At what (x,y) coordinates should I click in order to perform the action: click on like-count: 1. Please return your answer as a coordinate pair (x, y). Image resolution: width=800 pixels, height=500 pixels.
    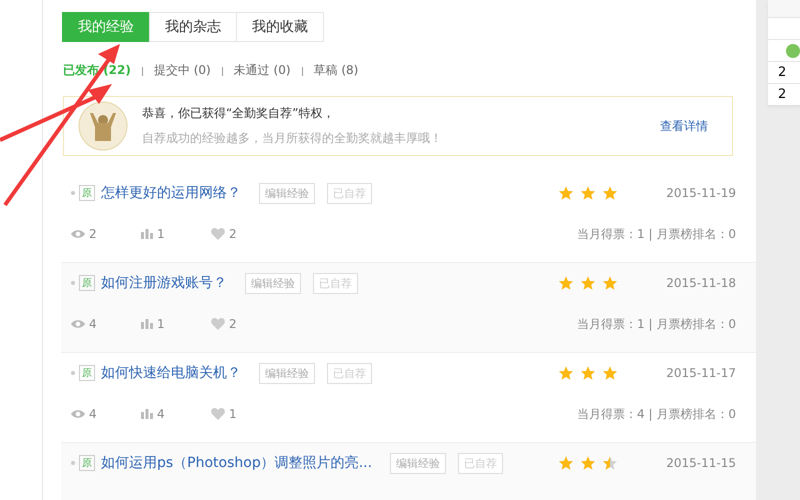
    Looking at the image, I should click on (233, 414).